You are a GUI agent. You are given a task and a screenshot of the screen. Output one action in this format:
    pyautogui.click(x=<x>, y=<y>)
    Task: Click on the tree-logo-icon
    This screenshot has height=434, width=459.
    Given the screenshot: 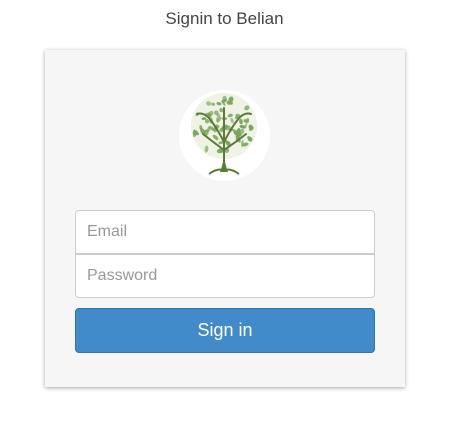 What is the action you would take?
    pyautogui.click(x=224, y=135)
    